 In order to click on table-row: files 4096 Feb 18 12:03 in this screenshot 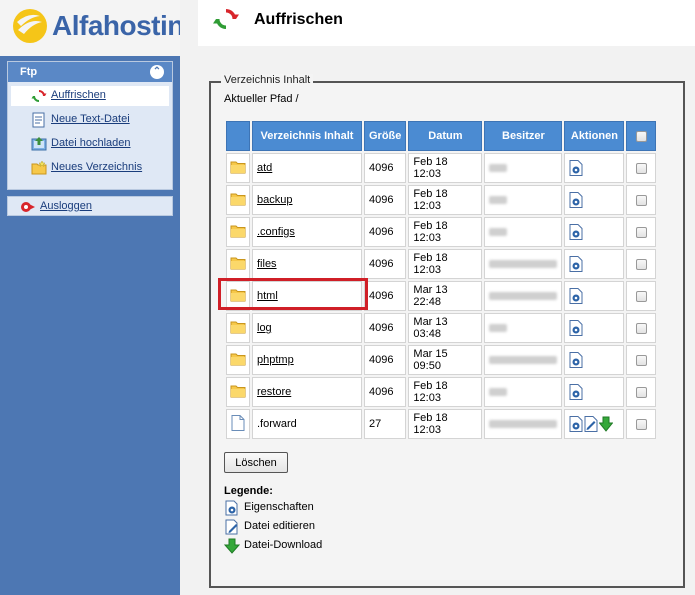, I will do `click(441, 264)`.